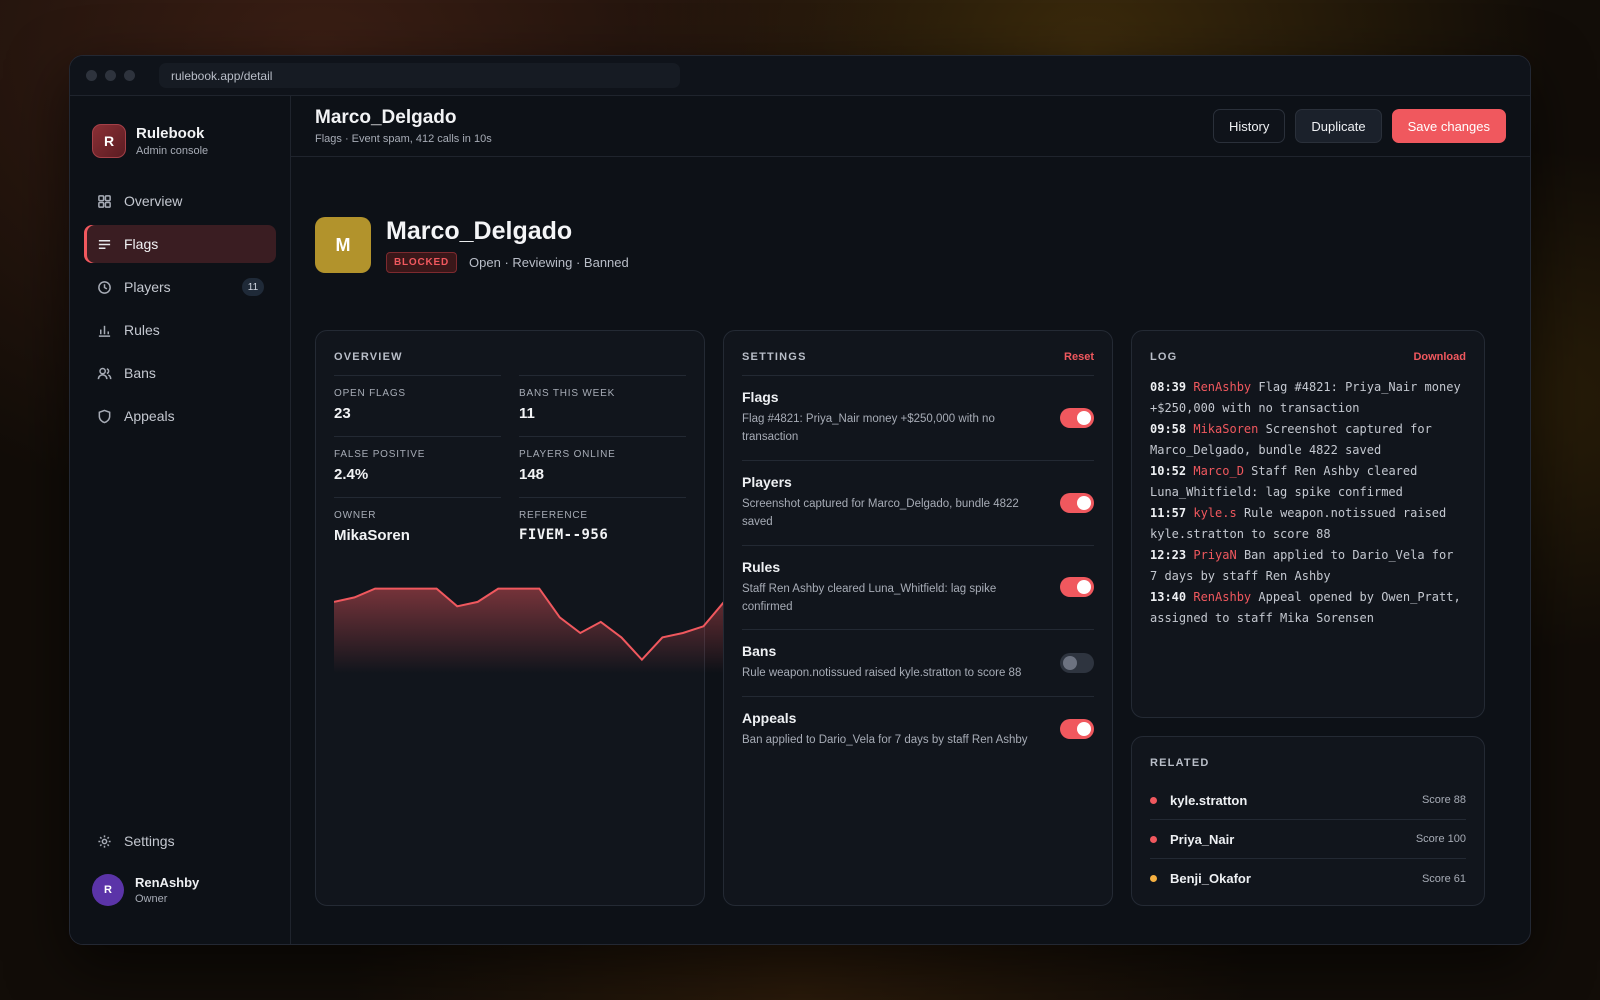 The width and height of the screenshot is (1600, 1000). I want to click on sidebar-item-overview: Overview, so click(180, 201).